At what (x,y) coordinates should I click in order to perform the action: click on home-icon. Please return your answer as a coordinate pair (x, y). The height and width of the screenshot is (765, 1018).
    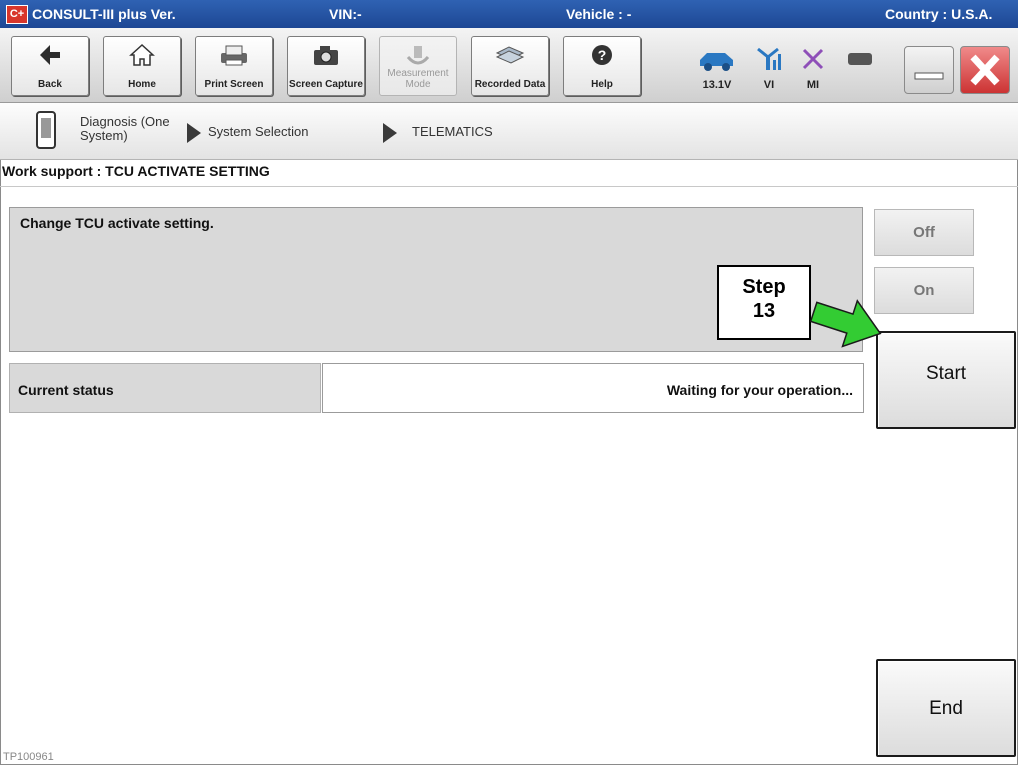
    Looking at the image, I should click on (142, 54).